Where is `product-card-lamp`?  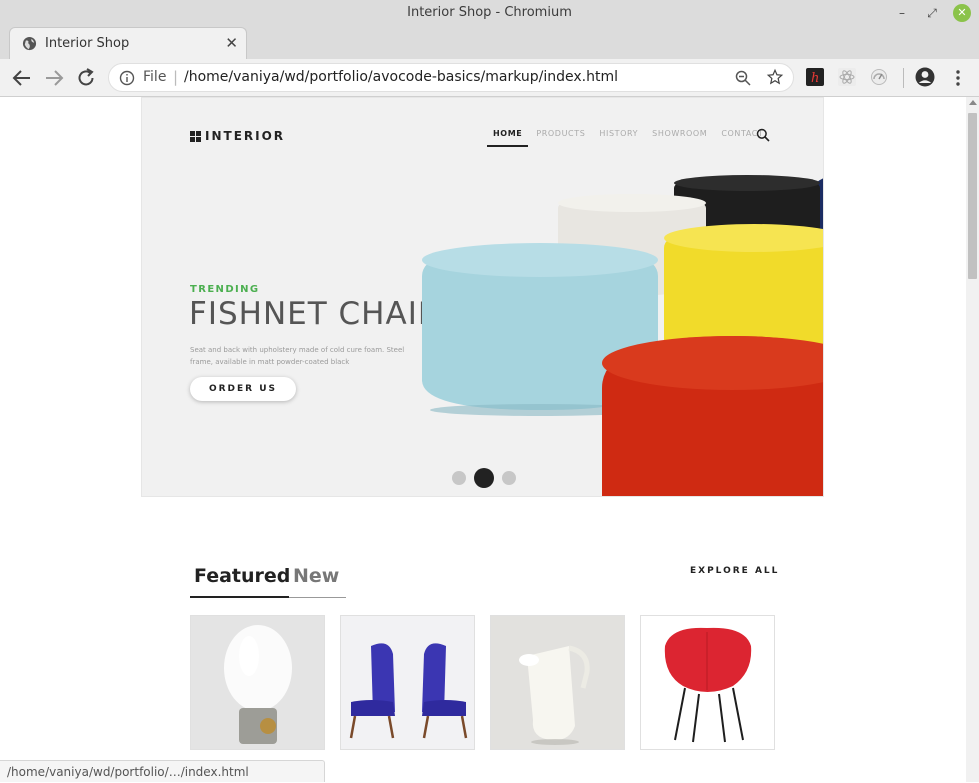
product-card-lamp is located at coordinates (257, 682).